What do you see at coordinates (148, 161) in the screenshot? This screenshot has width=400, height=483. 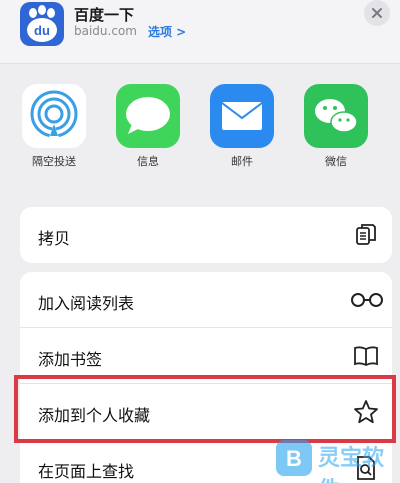 I see `app-label: 信息` at bounding box center [148, 161].